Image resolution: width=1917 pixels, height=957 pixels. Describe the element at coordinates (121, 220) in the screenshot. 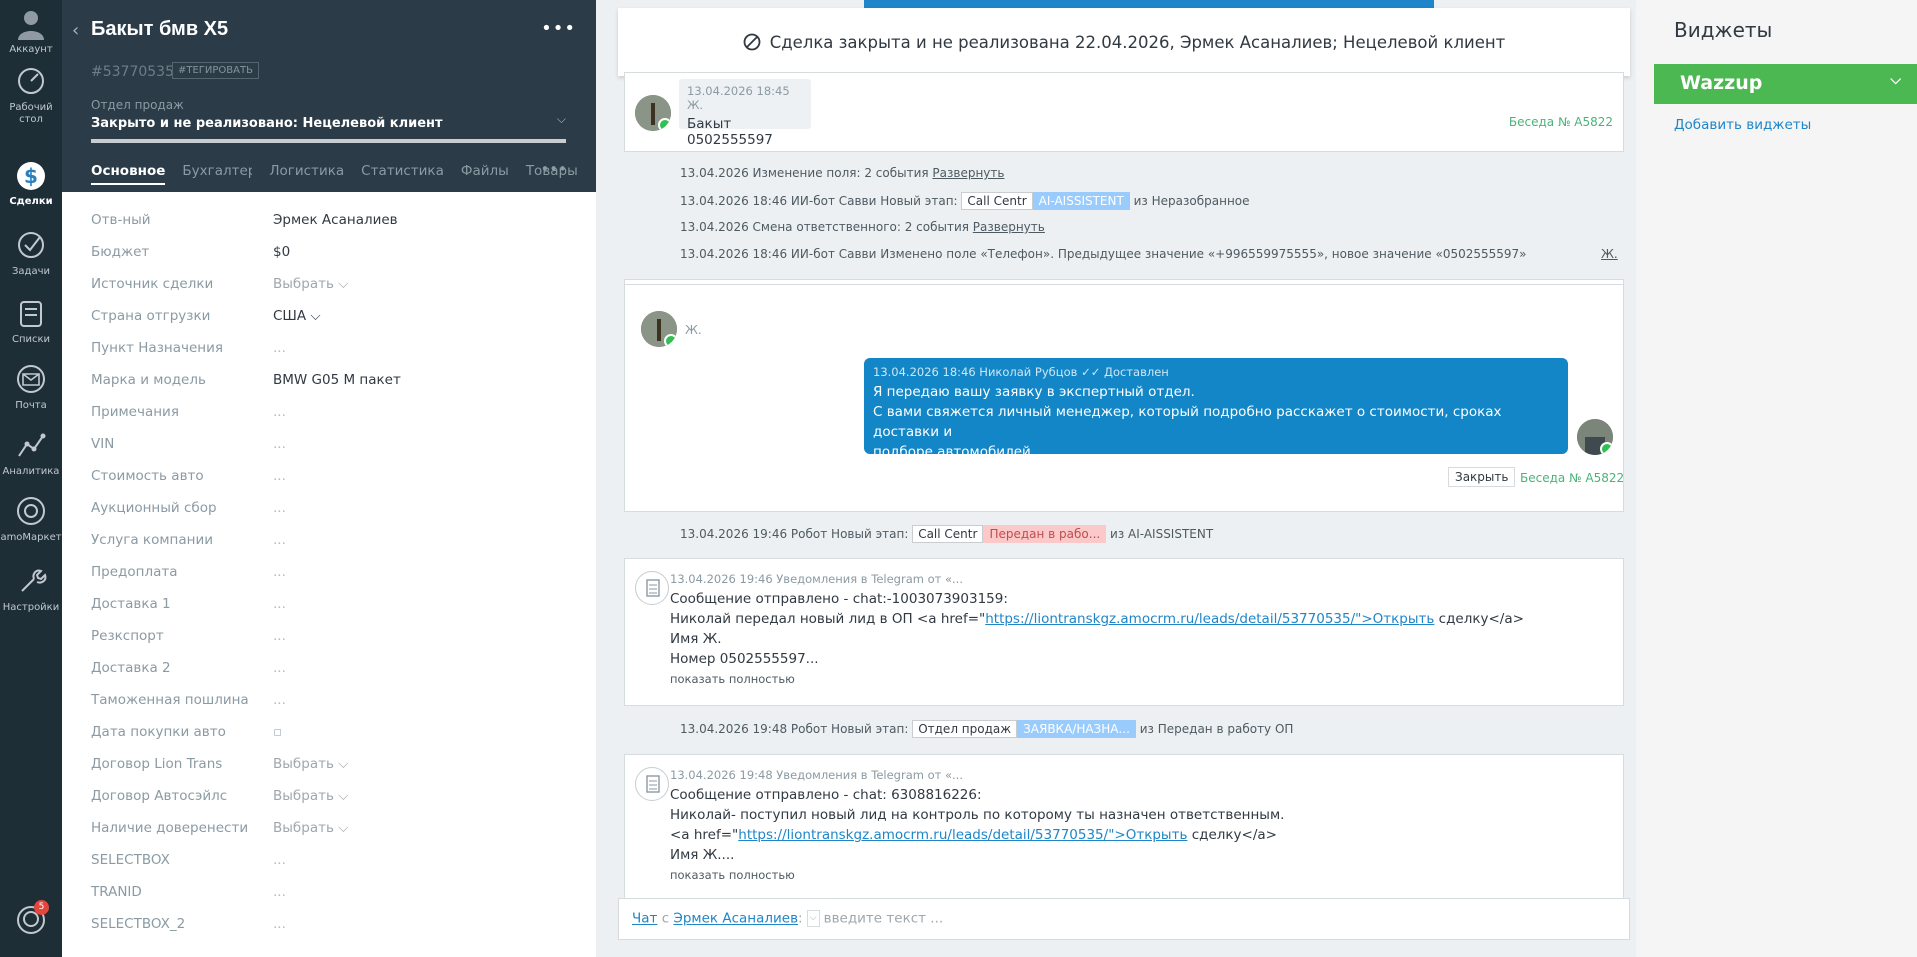

I see `field-label: Отв-ный` at that location.